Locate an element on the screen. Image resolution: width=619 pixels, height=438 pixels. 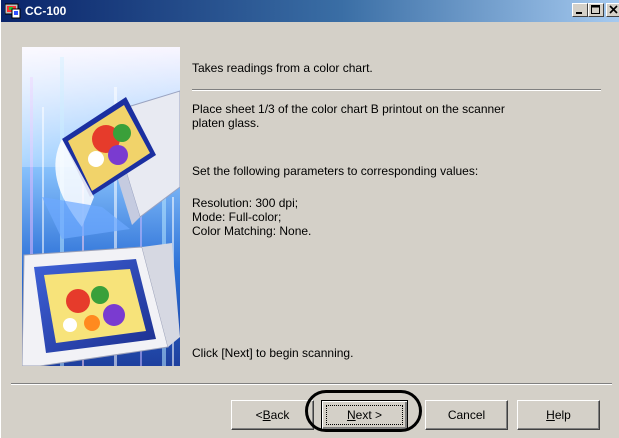
placement-text-line2: platen glass. is located at coordinates (226, 123).